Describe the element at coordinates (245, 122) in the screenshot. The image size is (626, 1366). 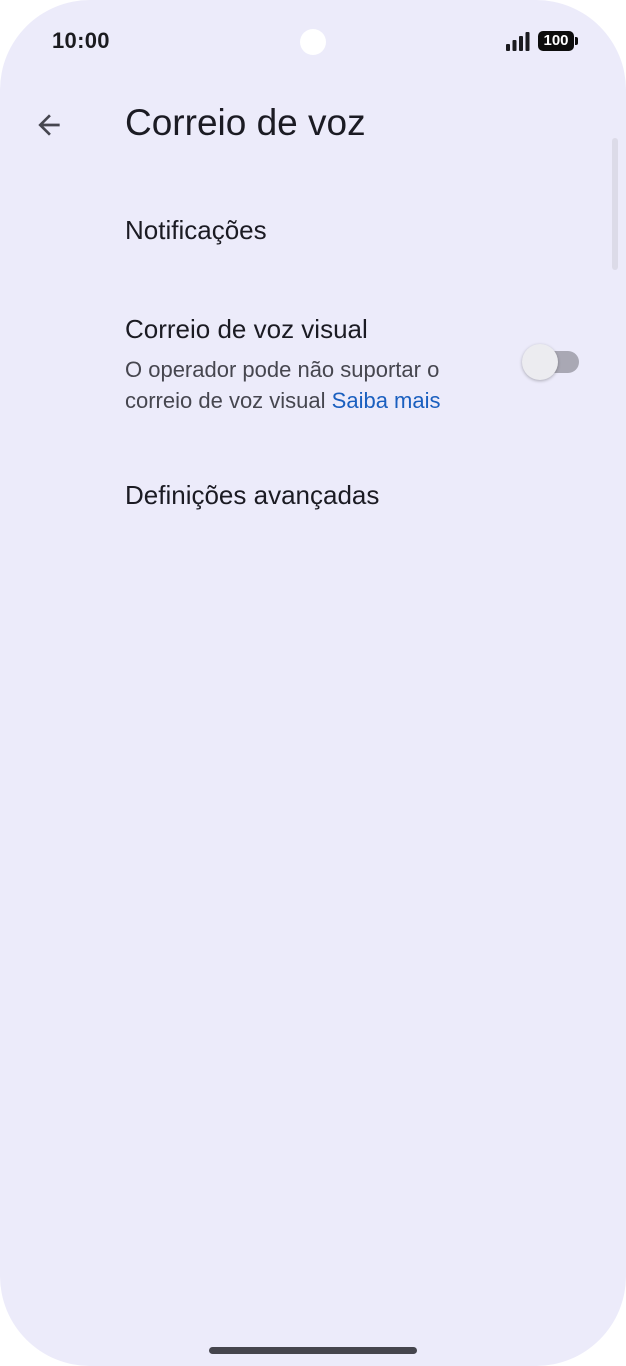
I see `page-title: Correio de voz` at that location.